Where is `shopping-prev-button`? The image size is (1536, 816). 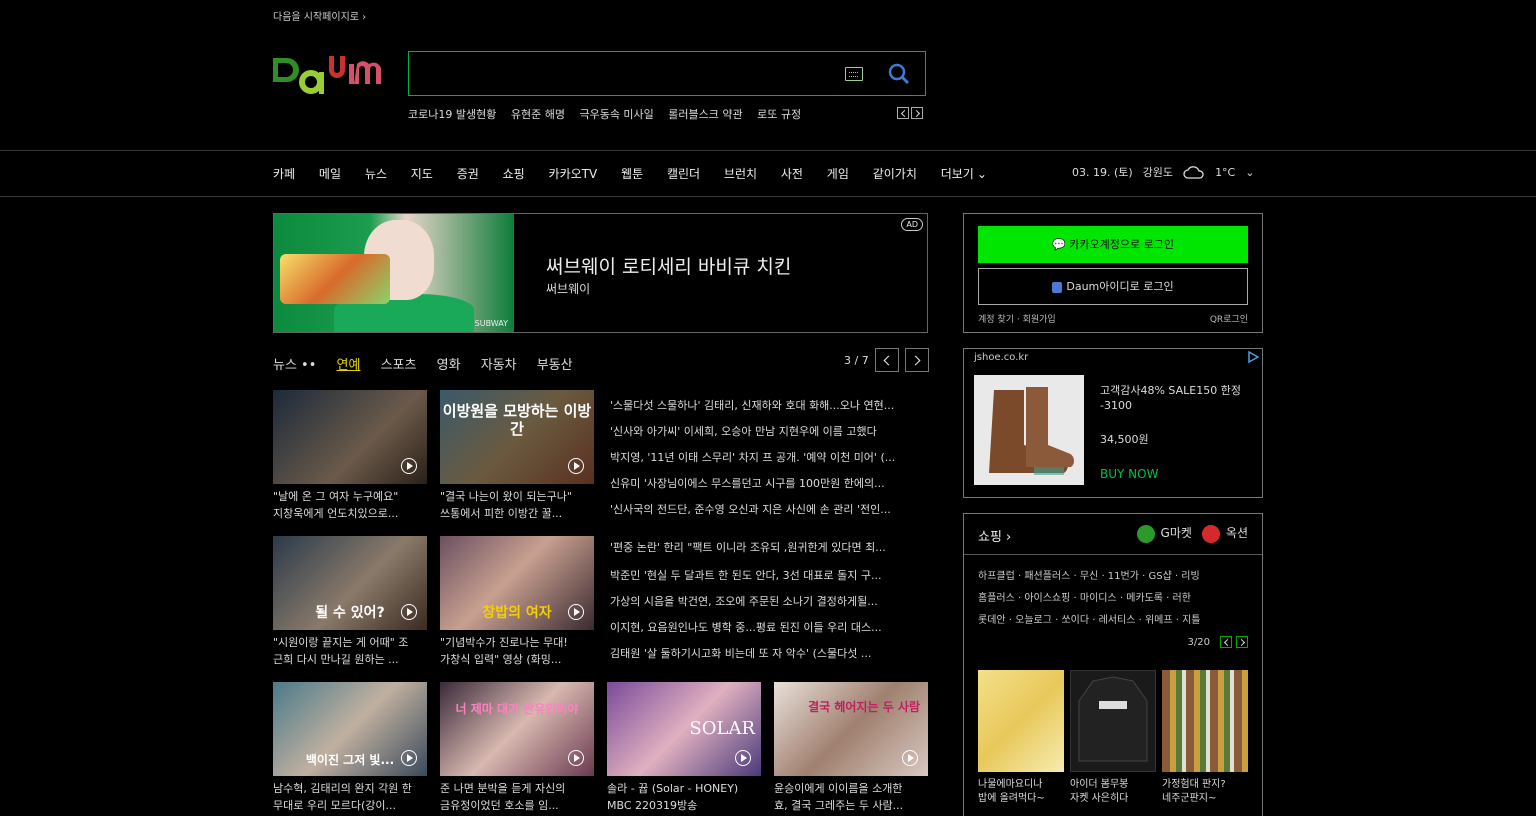
shopping-prev-button is located at coordinates (1226, 642).